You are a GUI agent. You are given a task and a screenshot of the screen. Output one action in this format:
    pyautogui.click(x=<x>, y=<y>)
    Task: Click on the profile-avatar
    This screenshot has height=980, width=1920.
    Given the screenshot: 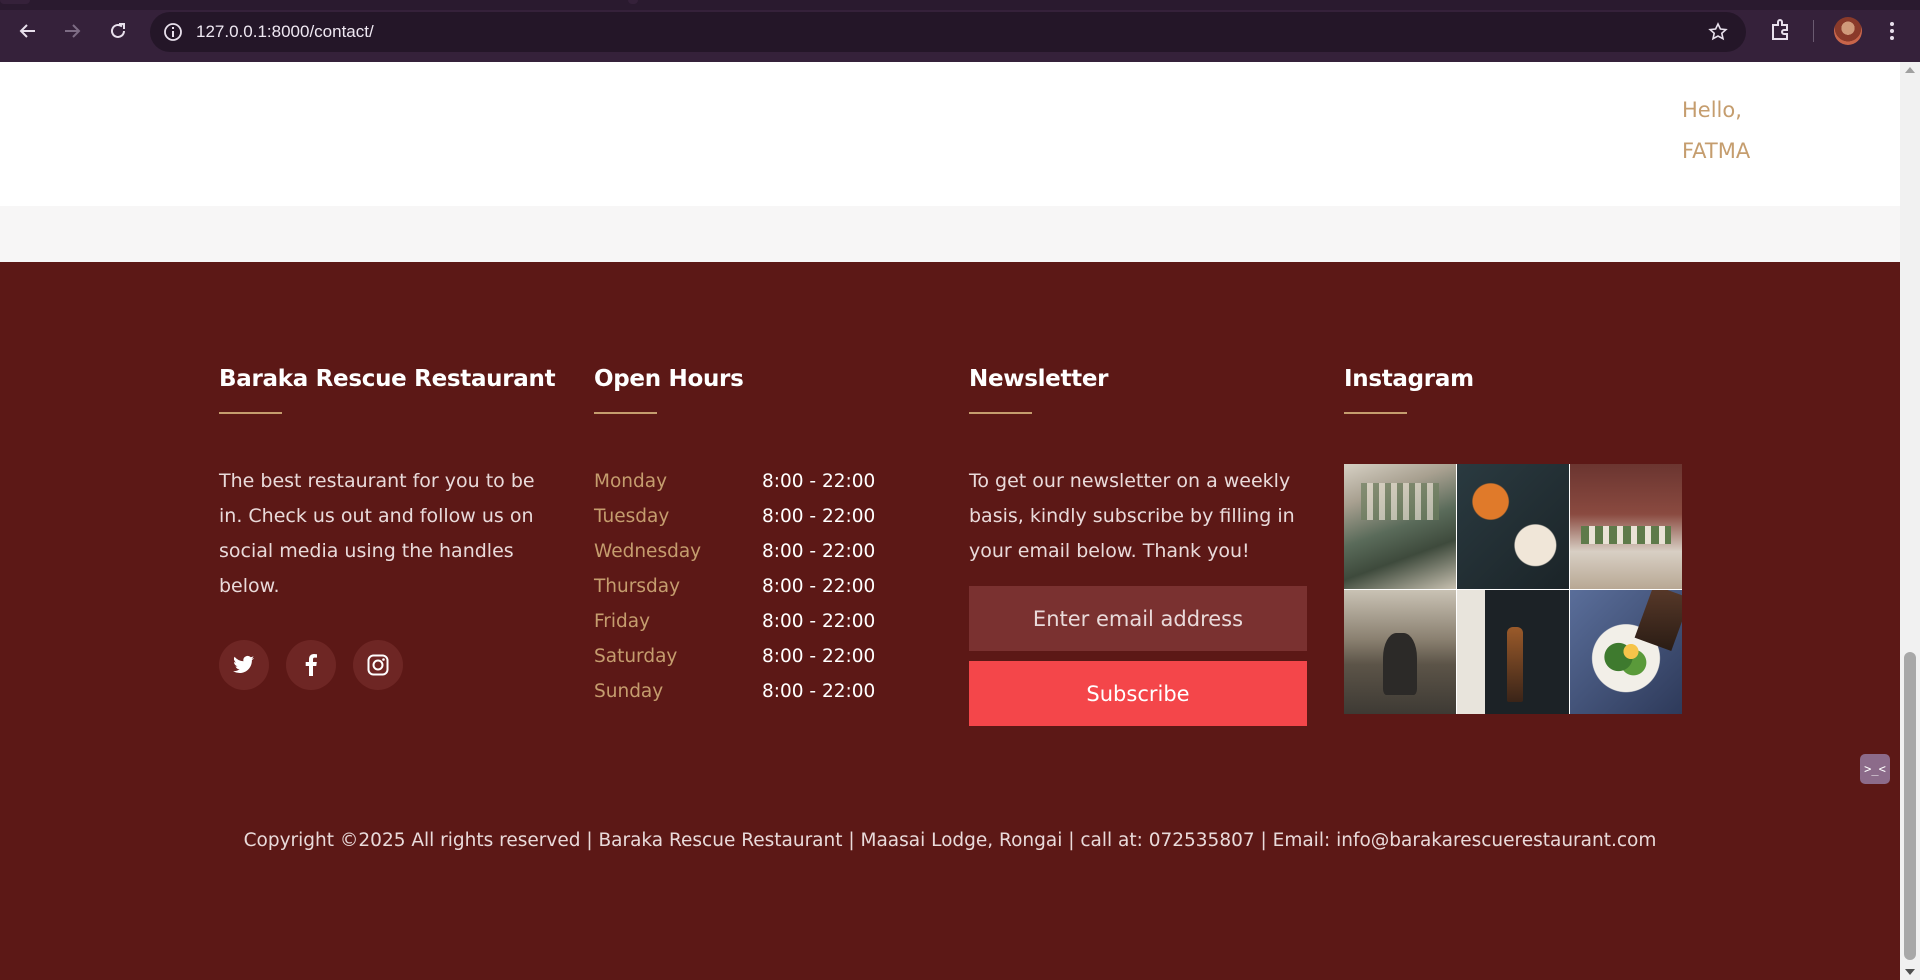 What is the action you would take?
    pyautogui.click(x=1848, y=31)
    